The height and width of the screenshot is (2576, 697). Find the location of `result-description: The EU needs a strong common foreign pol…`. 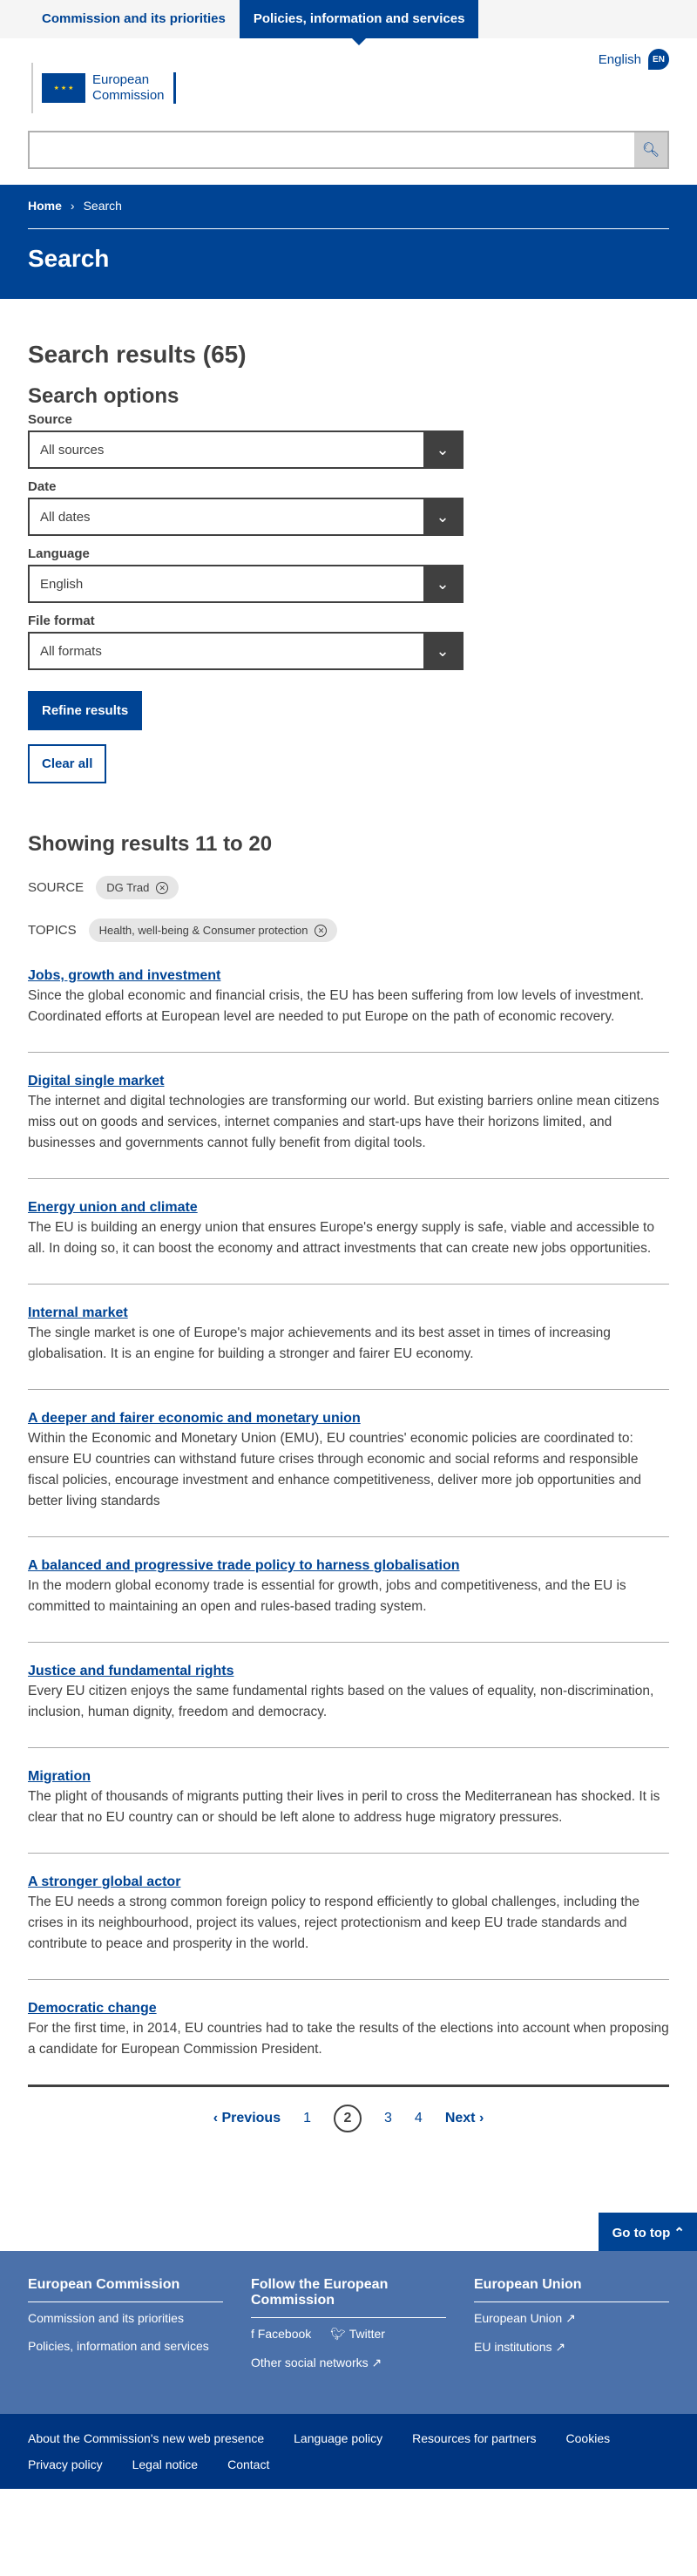

result-description: The EU needs a strong common foreign pol… is located at coordinates (333, 1923).